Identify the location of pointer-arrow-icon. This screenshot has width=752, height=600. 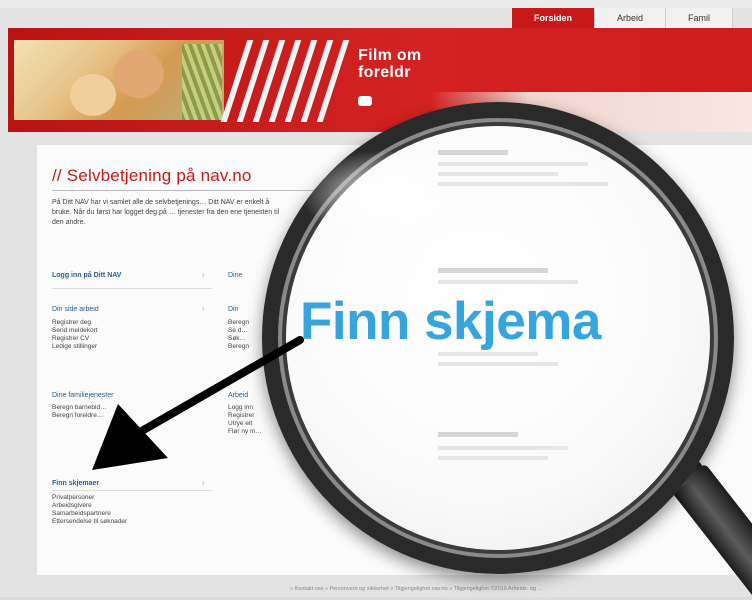
(198, 403).